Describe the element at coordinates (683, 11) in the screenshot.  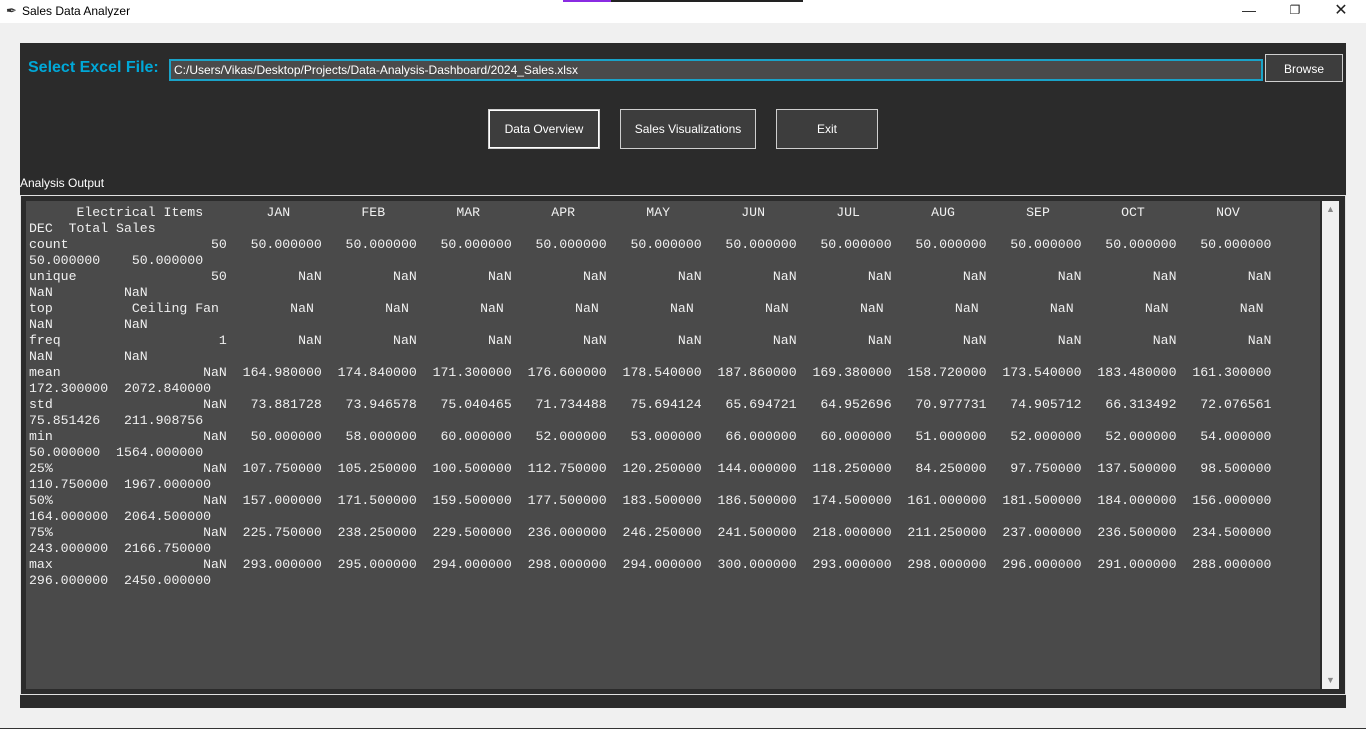
I see `title-bar: ✒ Sales Data Analyzer — ❐ ✕` at that location.